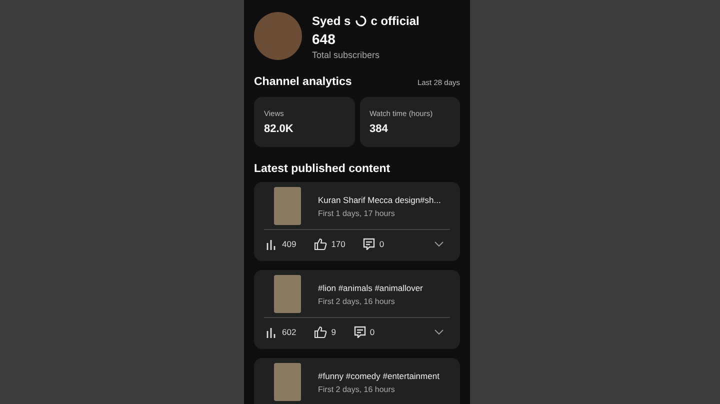 Image resolution: width=720 pixels, height=404 pixels. I want to click on video-card: #funny #comedy #entertainment First 2 days, 16 hours, so click(357, 381).